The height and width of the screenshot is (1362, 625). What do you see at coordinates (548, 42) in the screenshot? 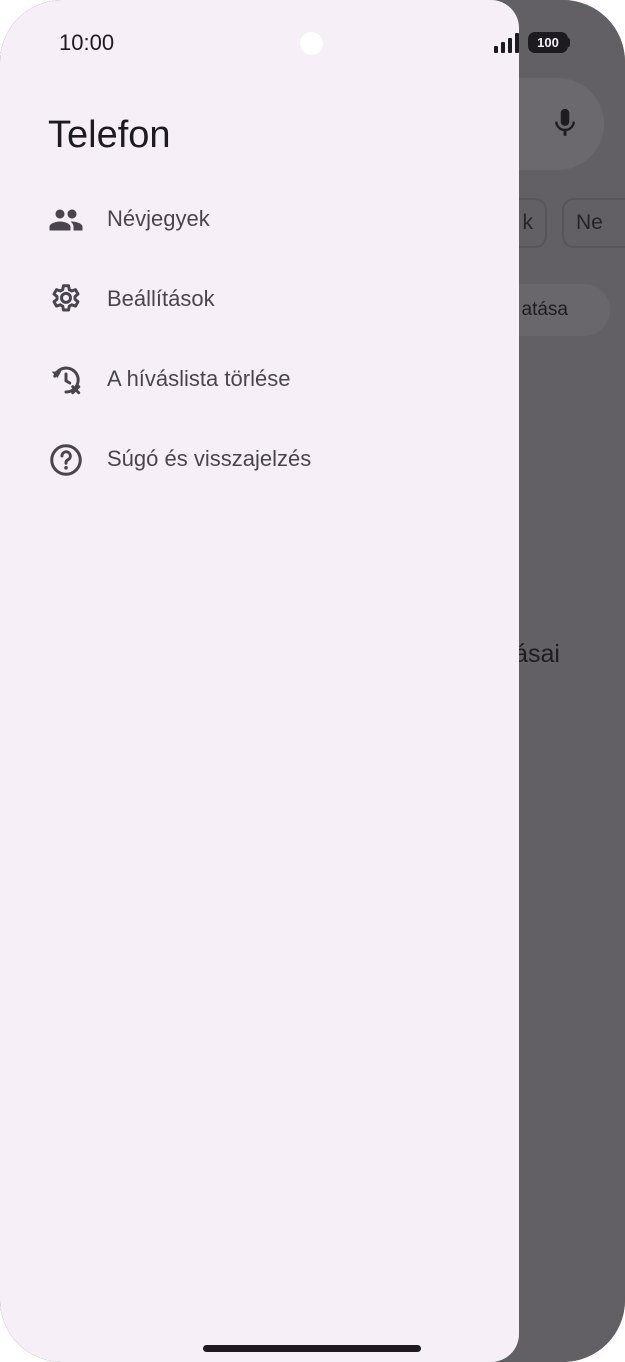
I see `battery-icon: 100` at bounding box center [548, 42].